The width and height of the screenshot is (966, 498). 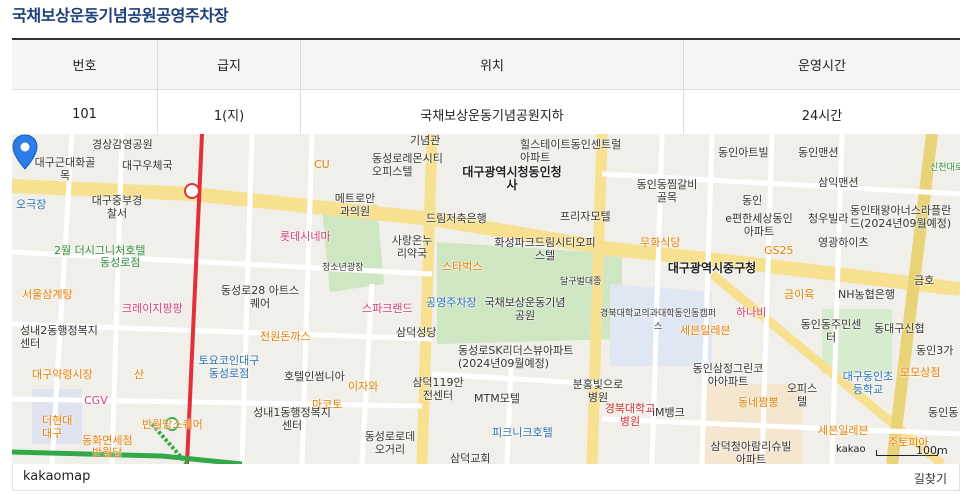 I want to click on map-label: 삼덕119안전센터, so click(x=438, y=389).